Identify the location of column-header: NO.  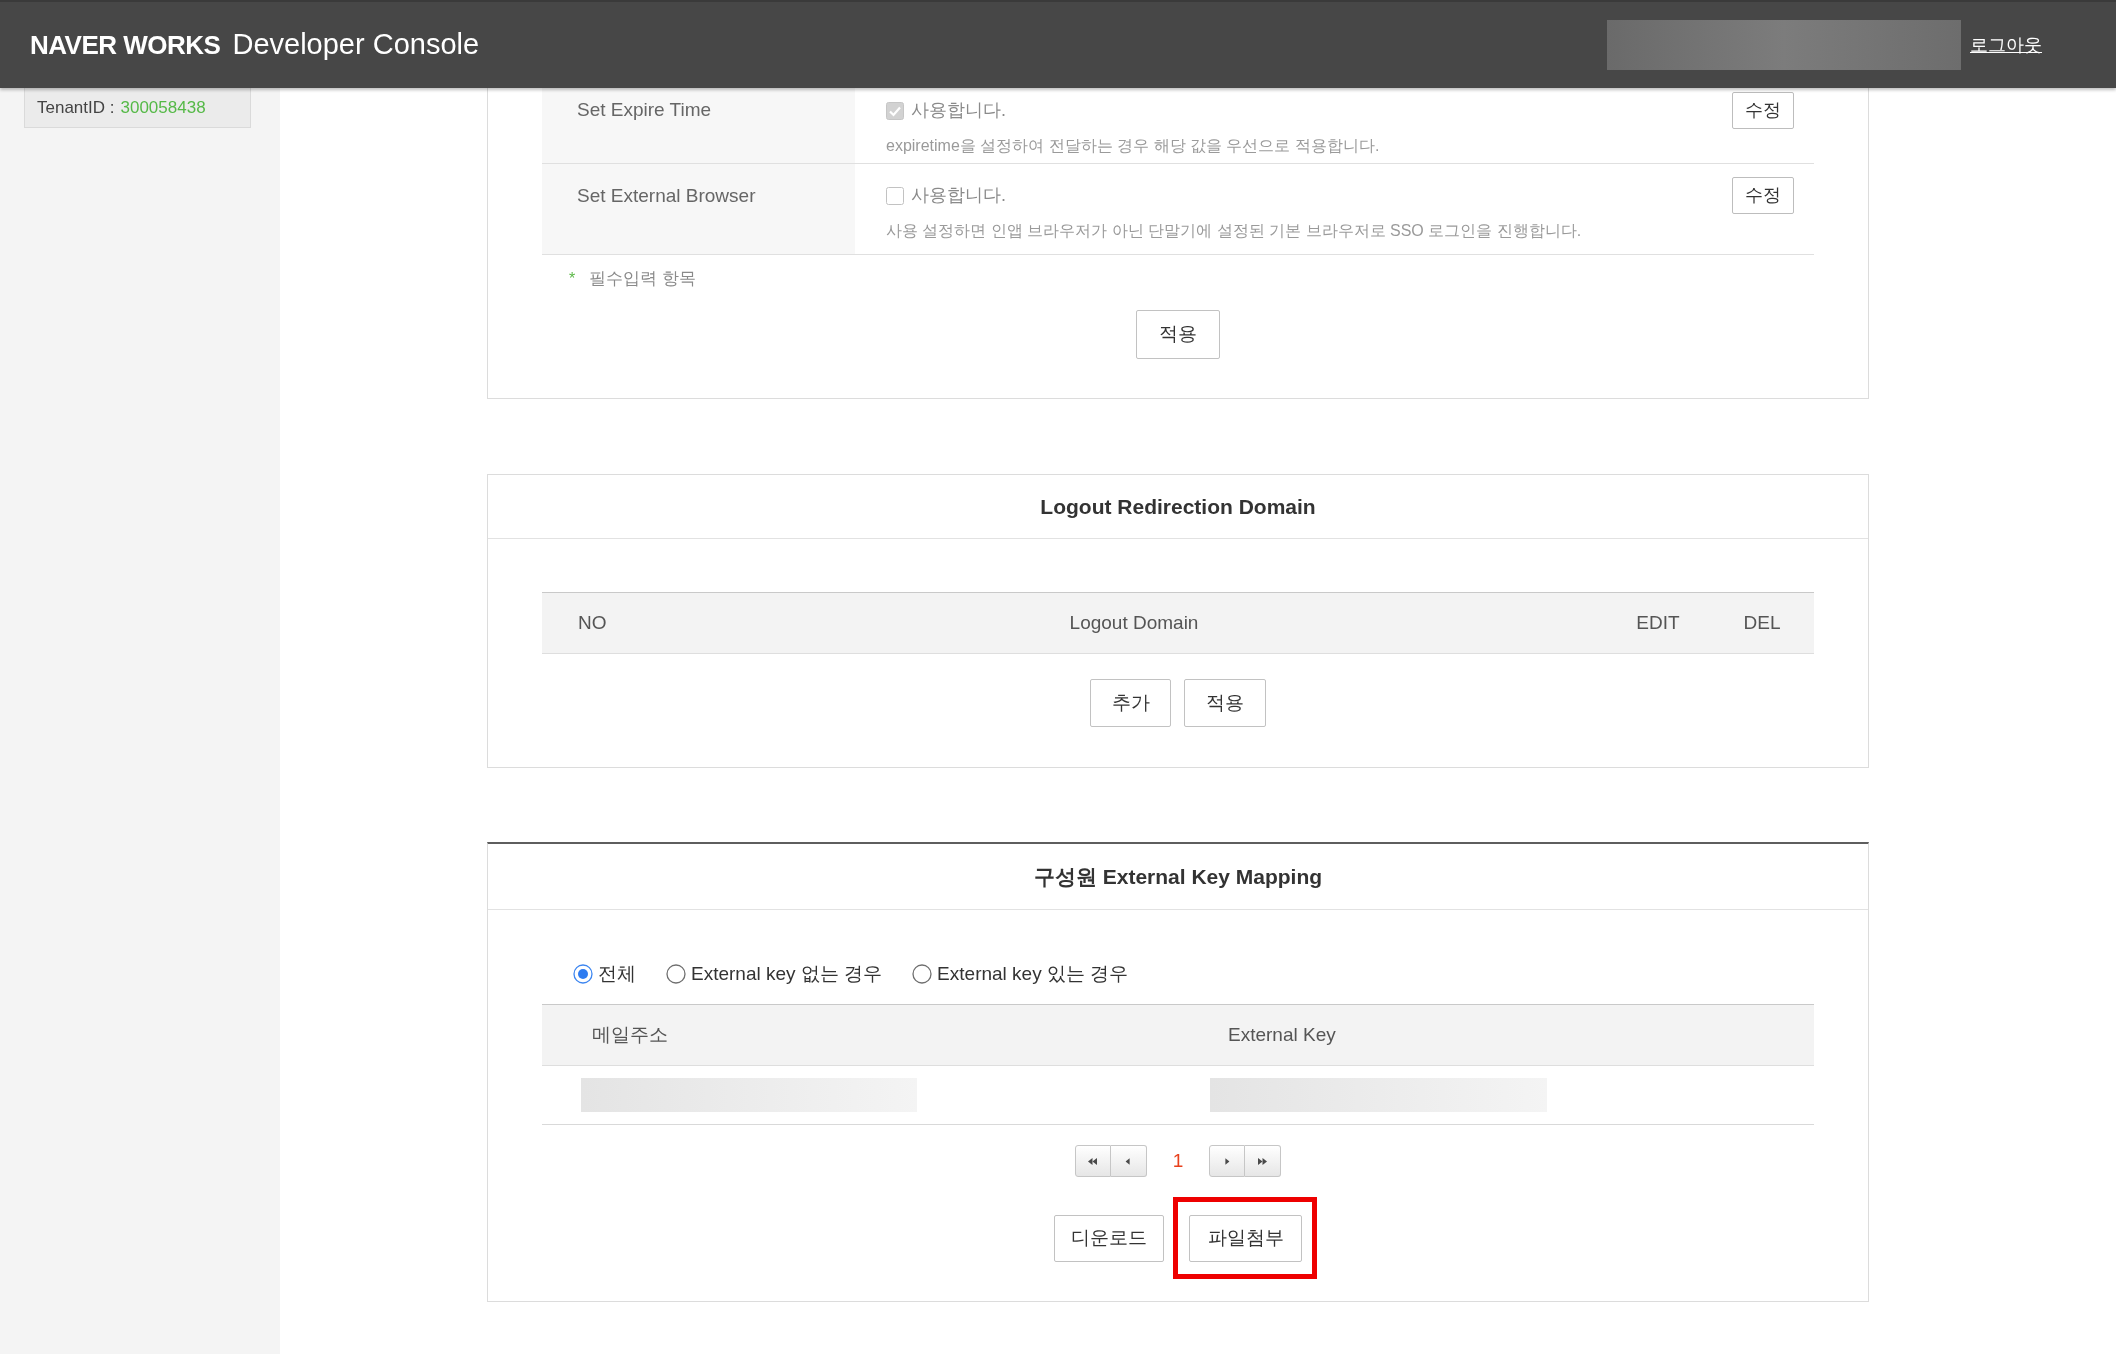
(592, 622).